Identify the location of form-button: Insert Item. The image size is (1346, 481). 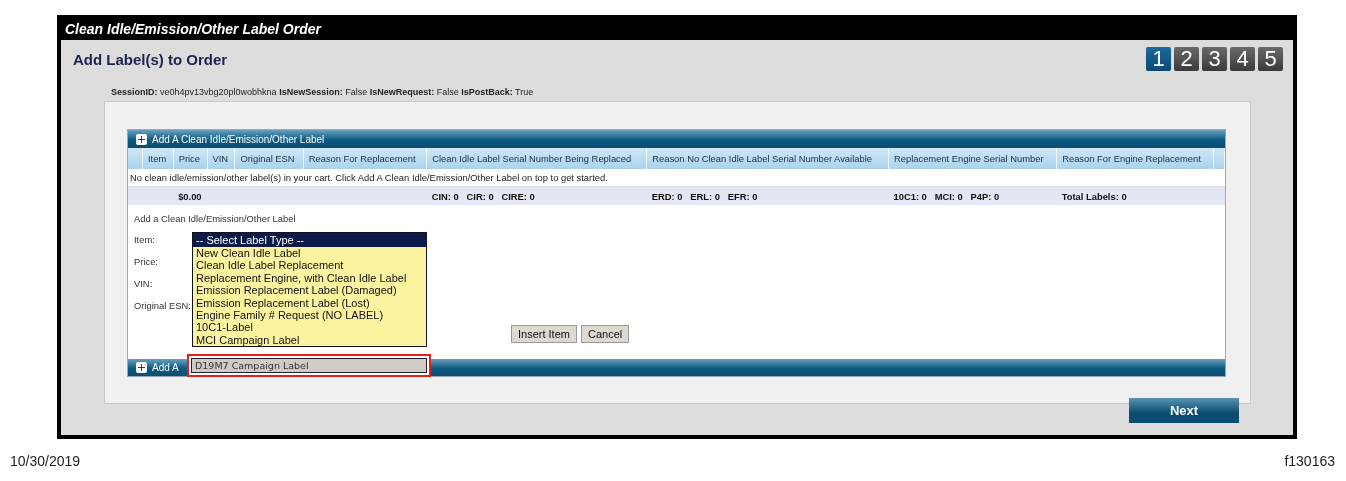
(544, 334).